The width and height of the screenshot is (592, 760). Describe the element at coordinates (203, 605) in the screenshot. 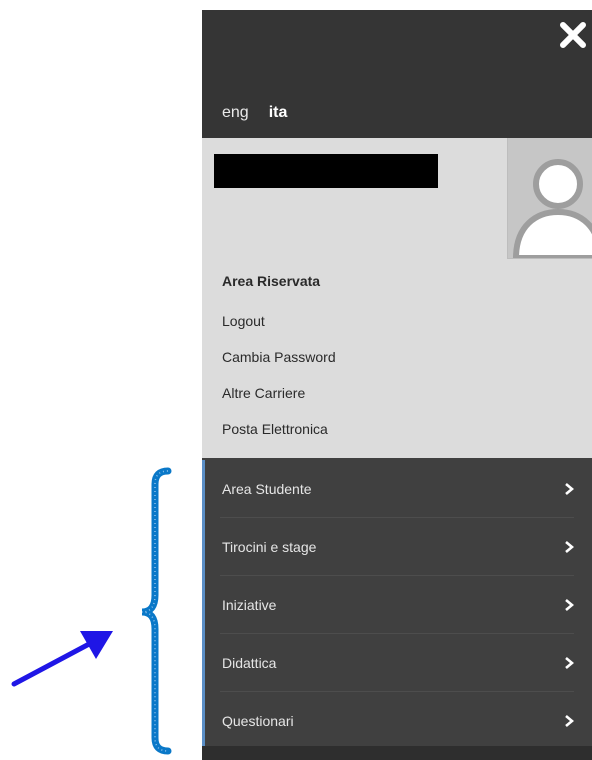

I see `nav-left-accent` at that location.